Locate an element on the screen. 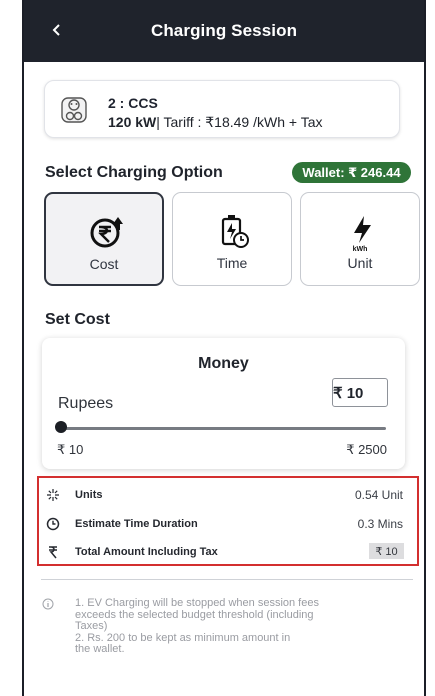 The width and height of the screenshot is (435, 696). charger-tariff: 120 kW| Tariff : ₹18.49 /kWh + Tax is located at coordinates (215, 122).